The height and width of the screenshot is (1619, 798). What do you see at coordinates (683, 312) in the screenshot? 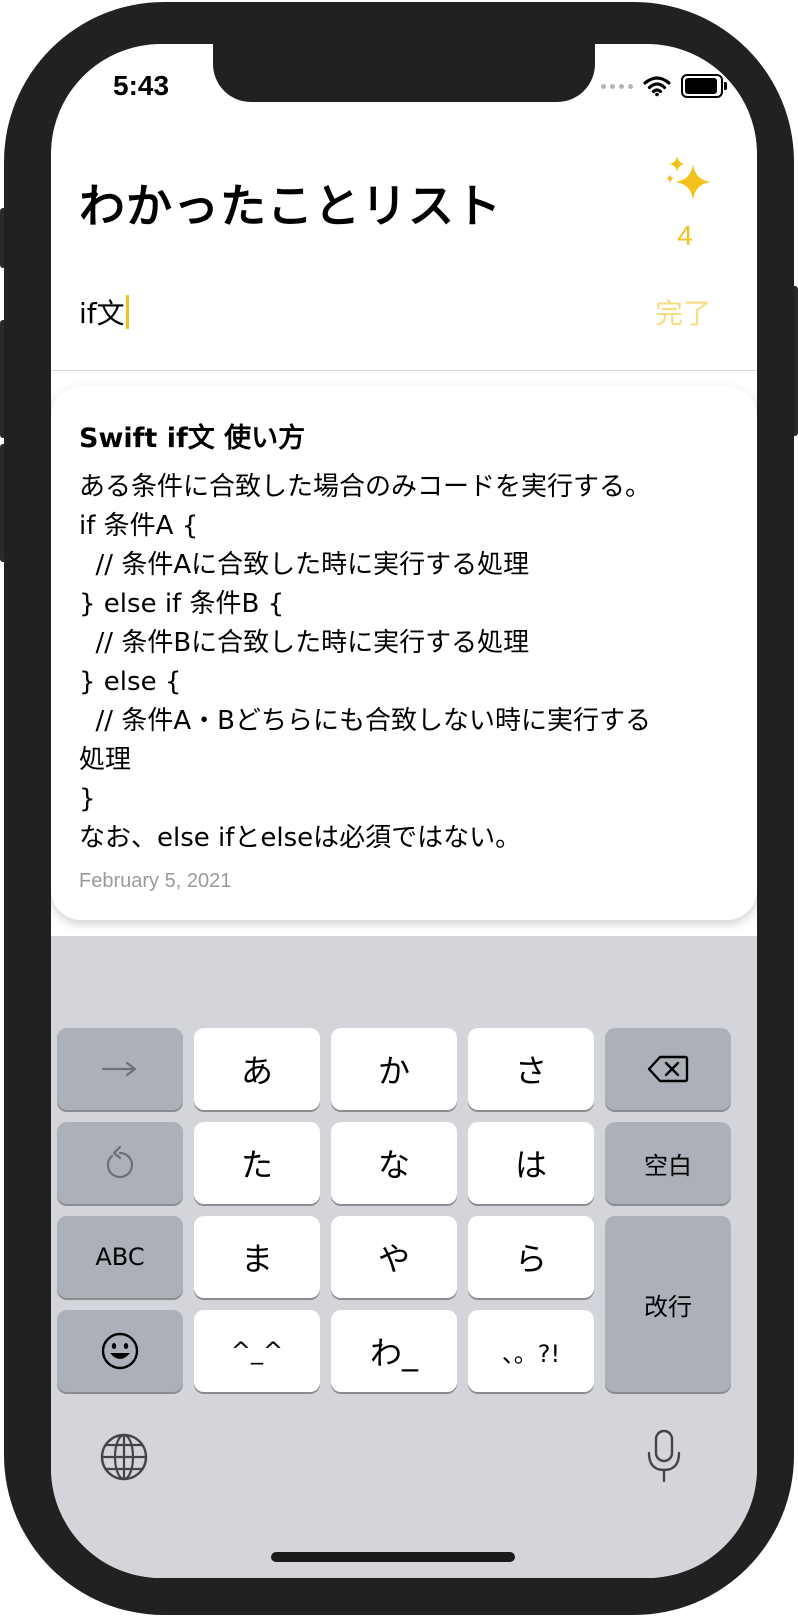
I see `done-button: 完了` at bounding box center [683, 312].